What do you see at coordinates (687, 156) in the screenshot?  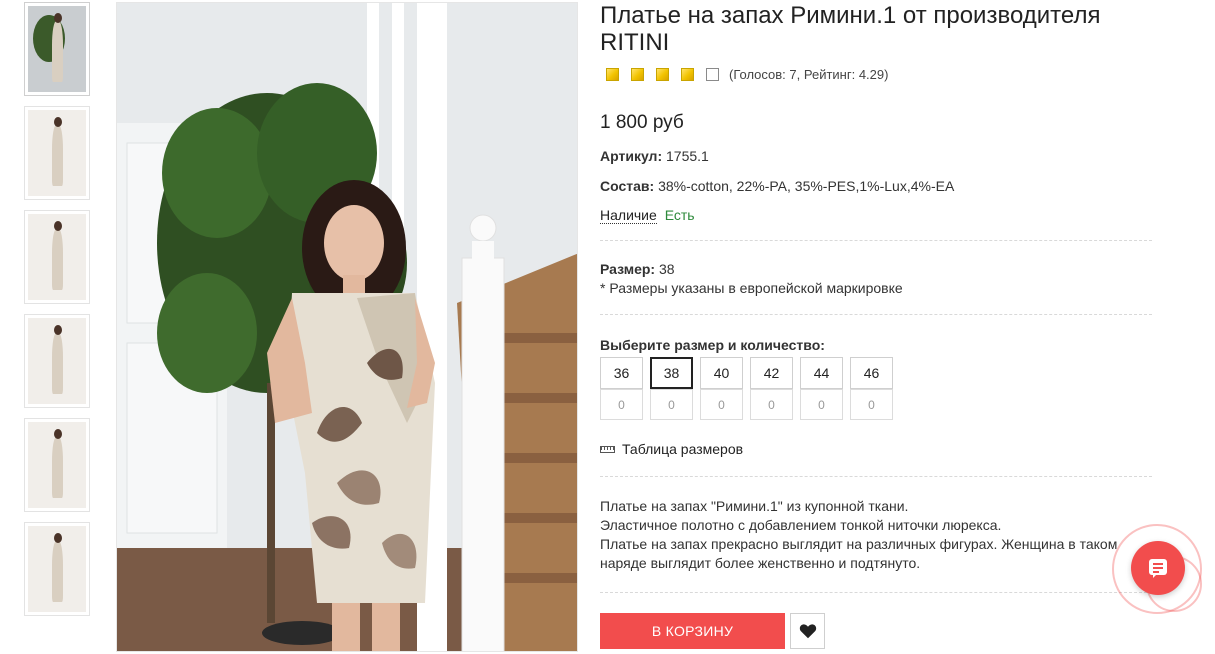 I see `article-value: 1755.1` at bounding box center [687, 156].